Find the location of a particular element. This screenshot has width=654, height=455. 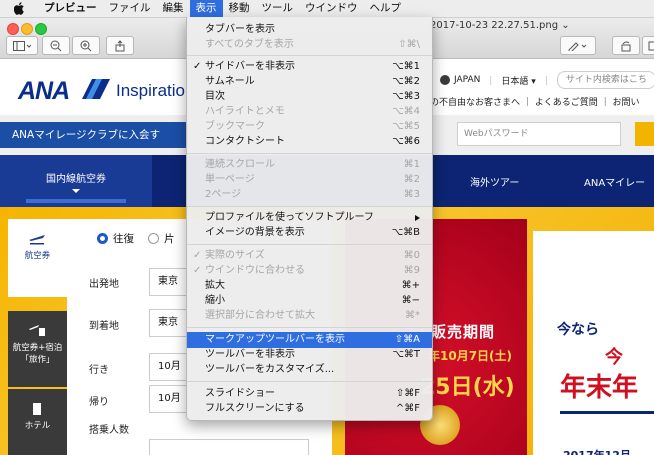

close-window-button is located at coordinates (13, 29).